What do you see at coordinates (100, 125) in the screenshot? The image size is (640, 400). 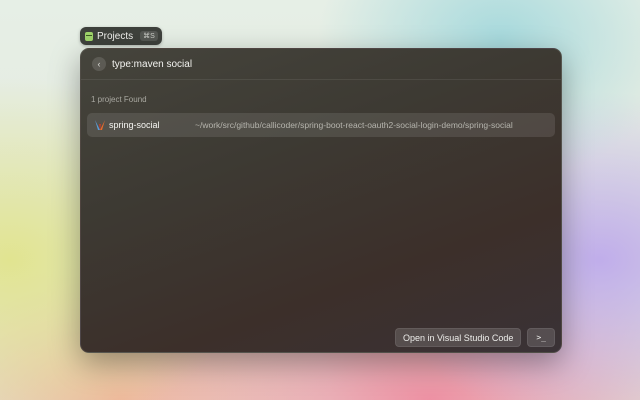 I see `maven-icon` at bounding box center [100, 125].